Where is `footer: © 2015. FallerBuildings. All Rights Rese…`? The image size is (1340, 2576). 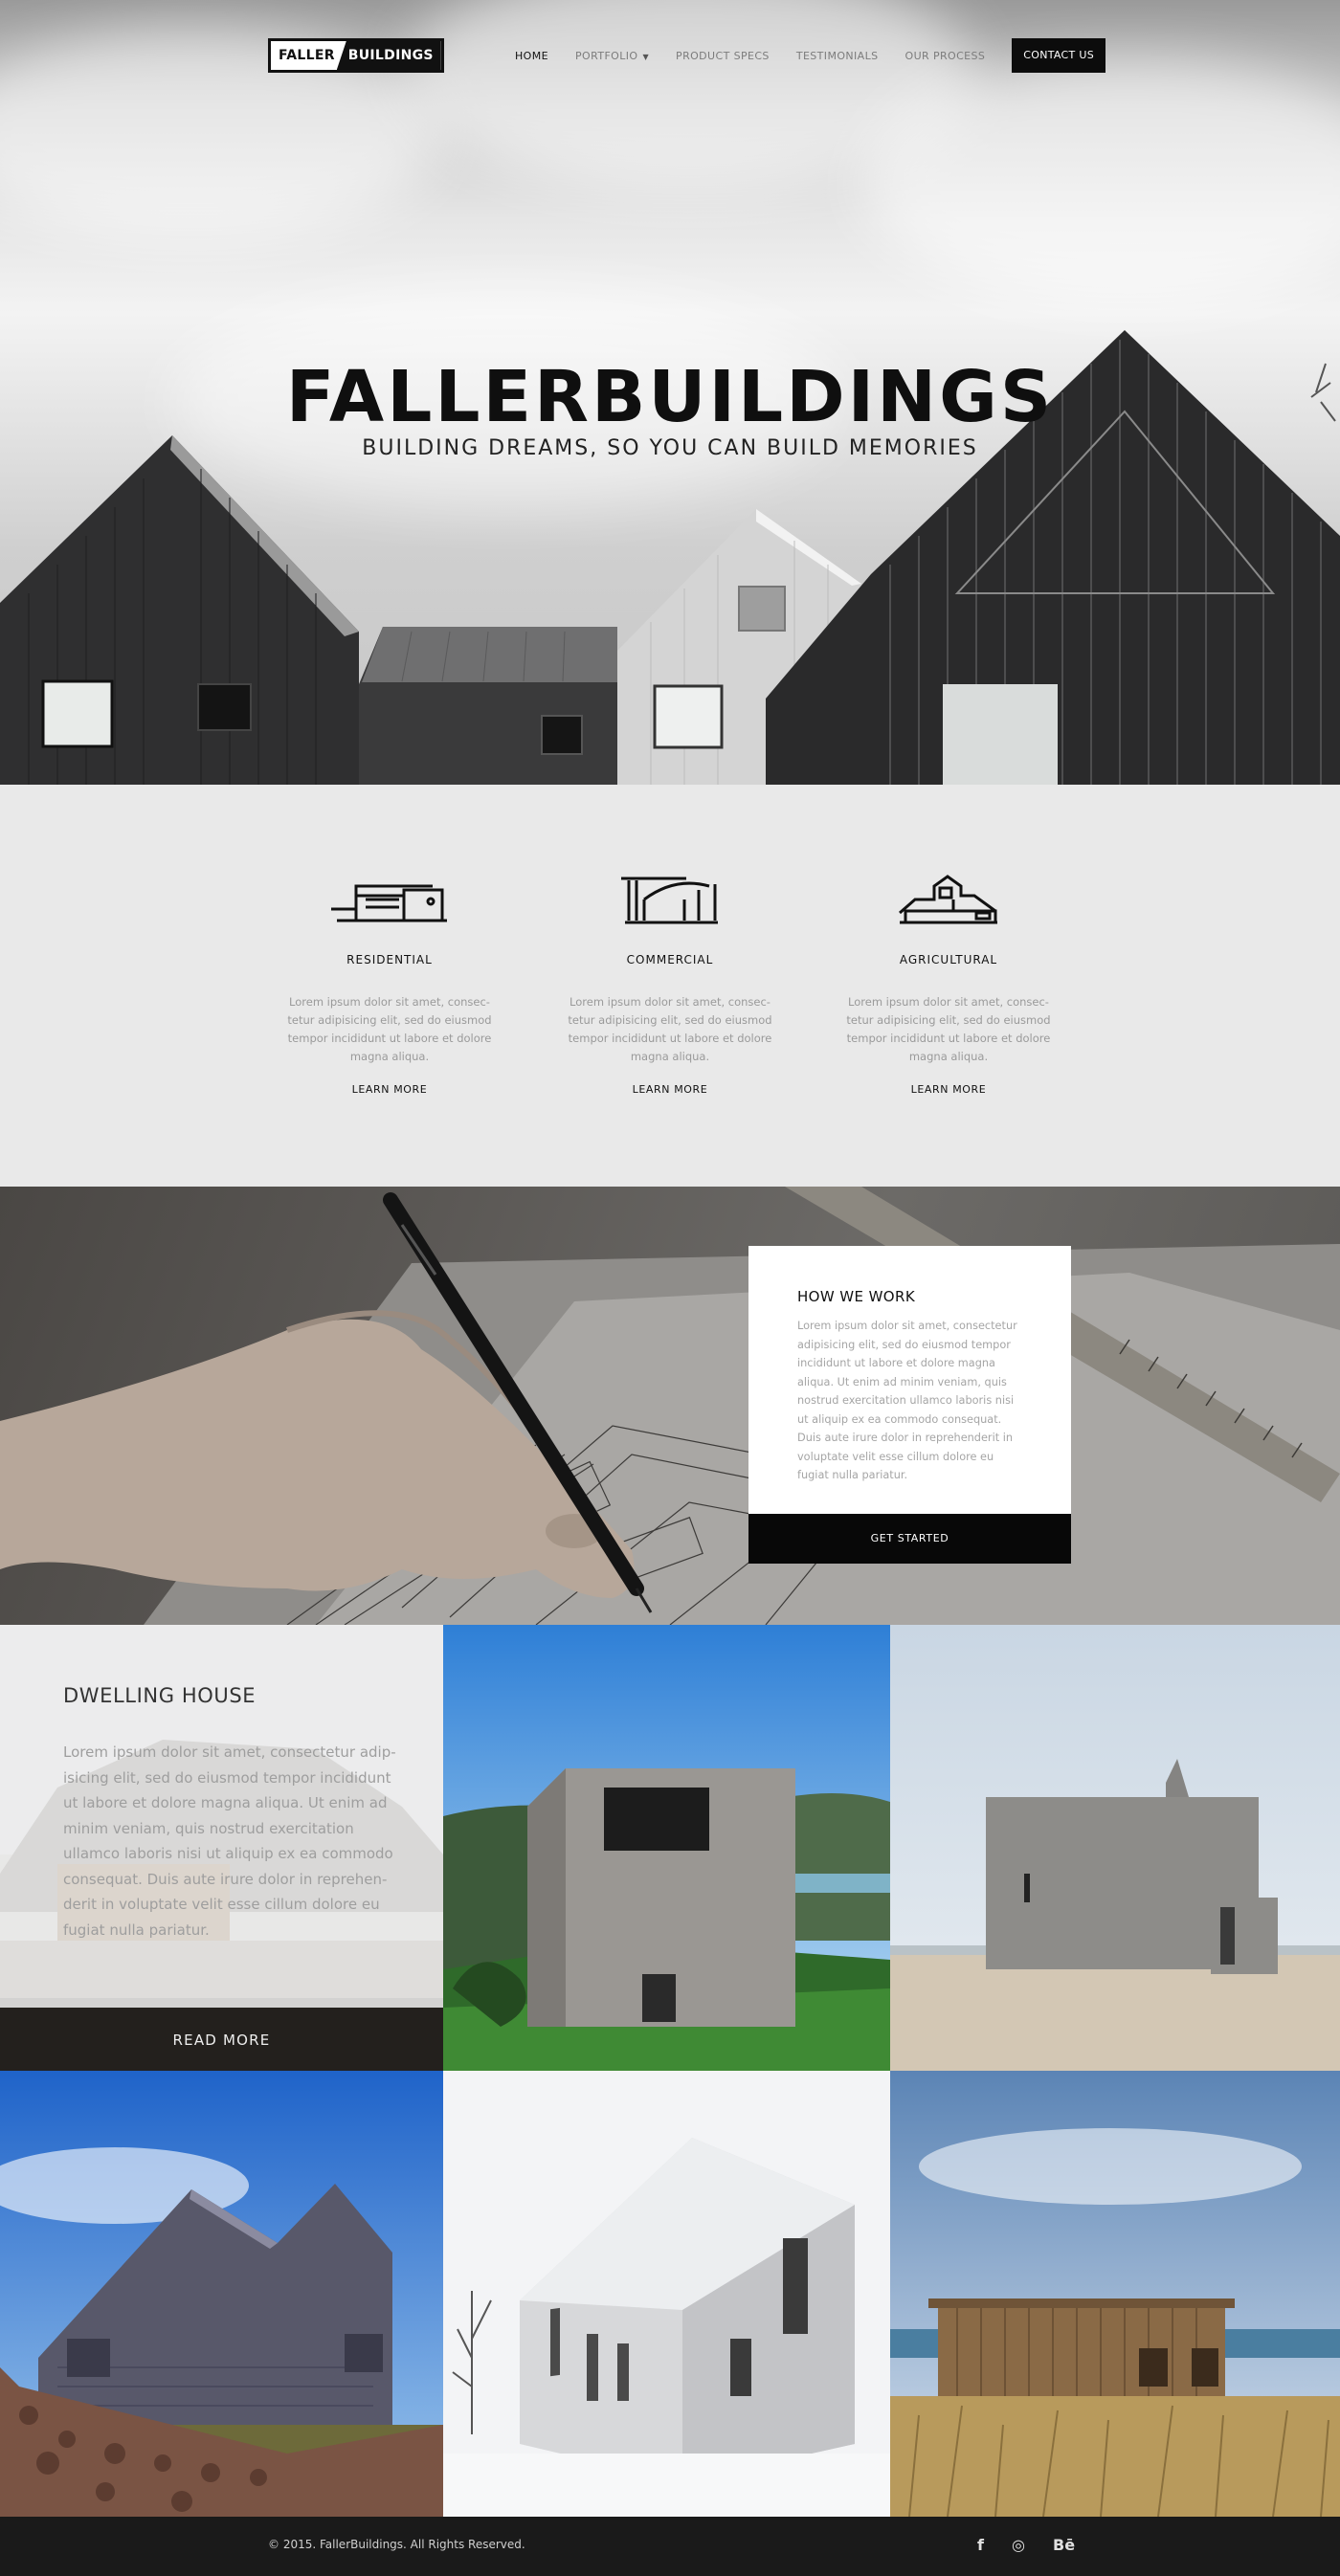 footer: © 2015. FallerBuildings. All Rights Rese… is located at coordinates (670, 2546).